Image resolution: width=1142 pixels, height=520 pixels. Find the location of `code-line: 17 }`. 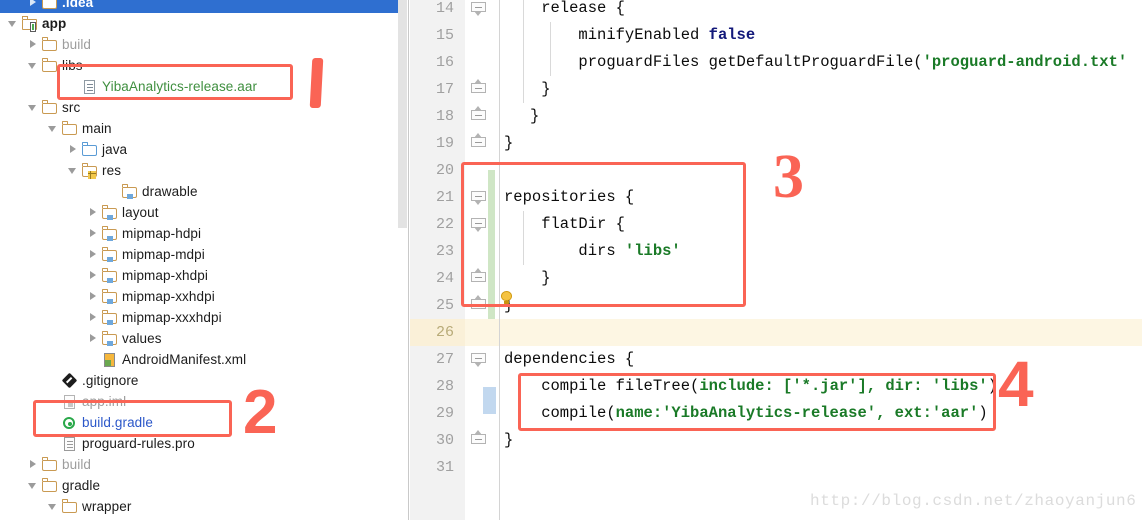

code-line: 17 } is located at coordinates (776, 89).